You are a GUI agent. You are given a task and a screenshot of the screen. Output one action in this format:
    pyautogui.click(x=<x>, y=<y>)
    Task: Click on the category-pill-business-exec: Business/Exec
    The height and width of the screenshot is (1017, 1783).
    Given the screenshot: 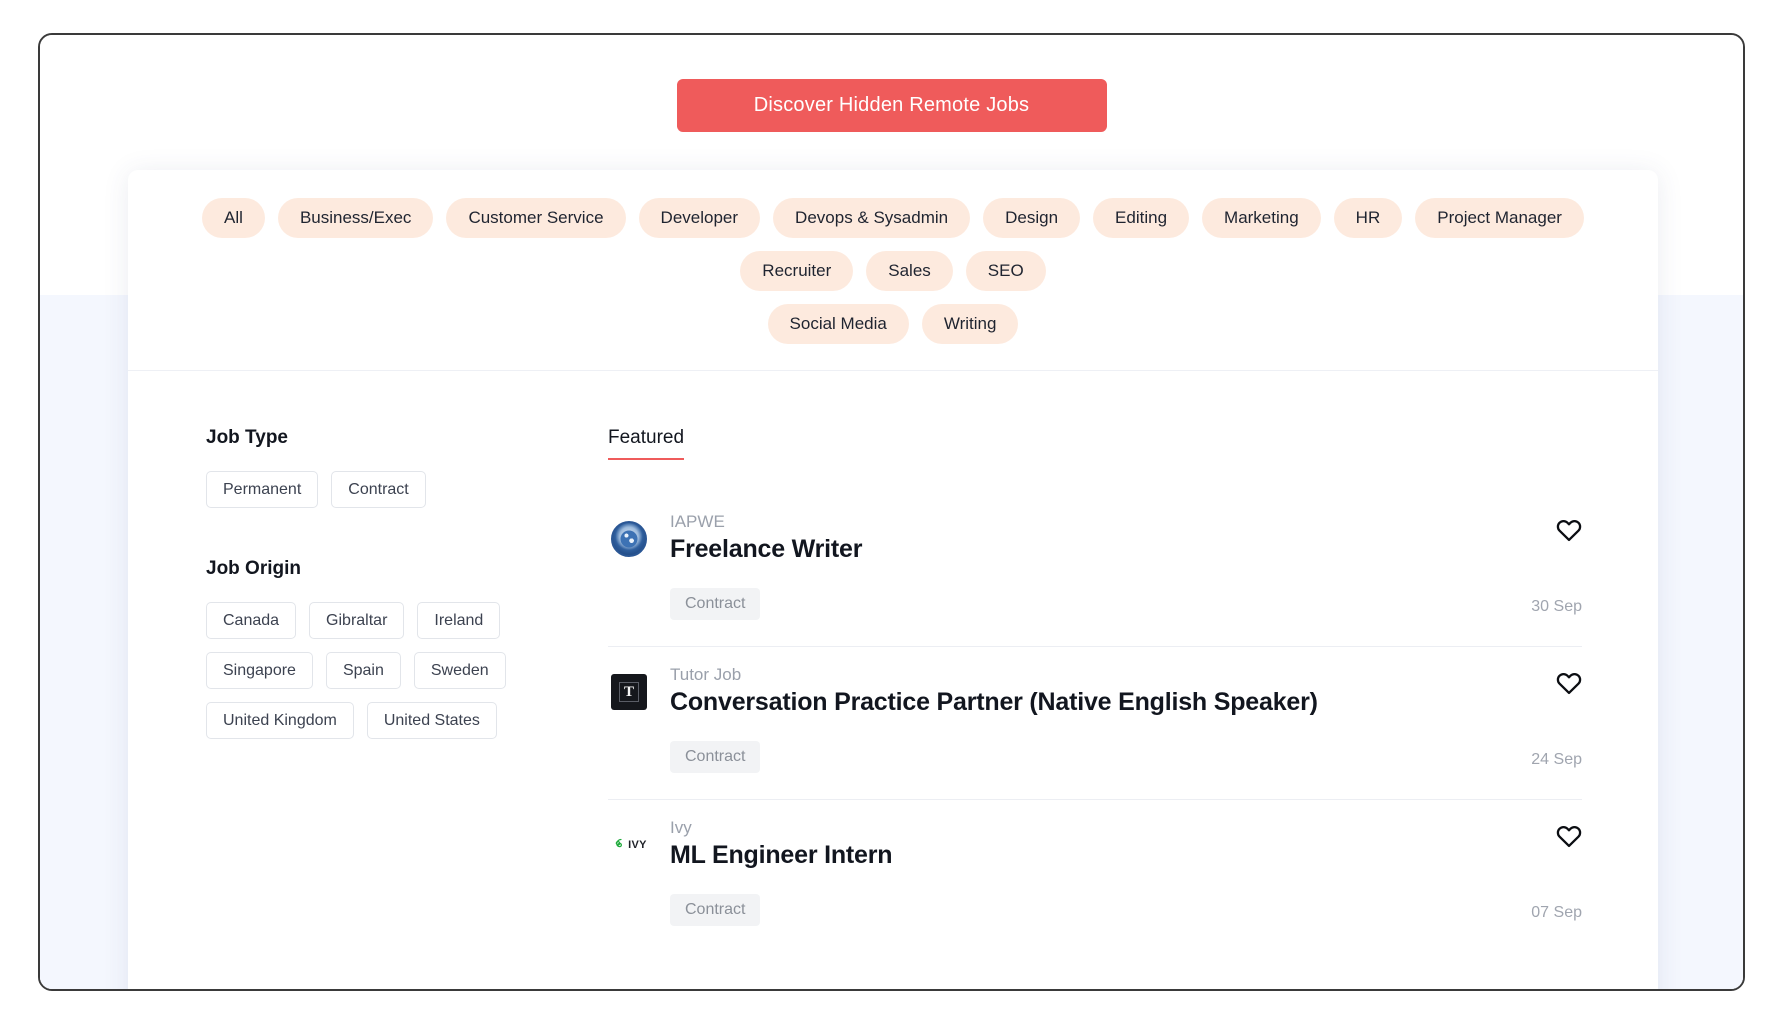 What is the action you would take?
    pyautogui.click(x=355, y=218)
    